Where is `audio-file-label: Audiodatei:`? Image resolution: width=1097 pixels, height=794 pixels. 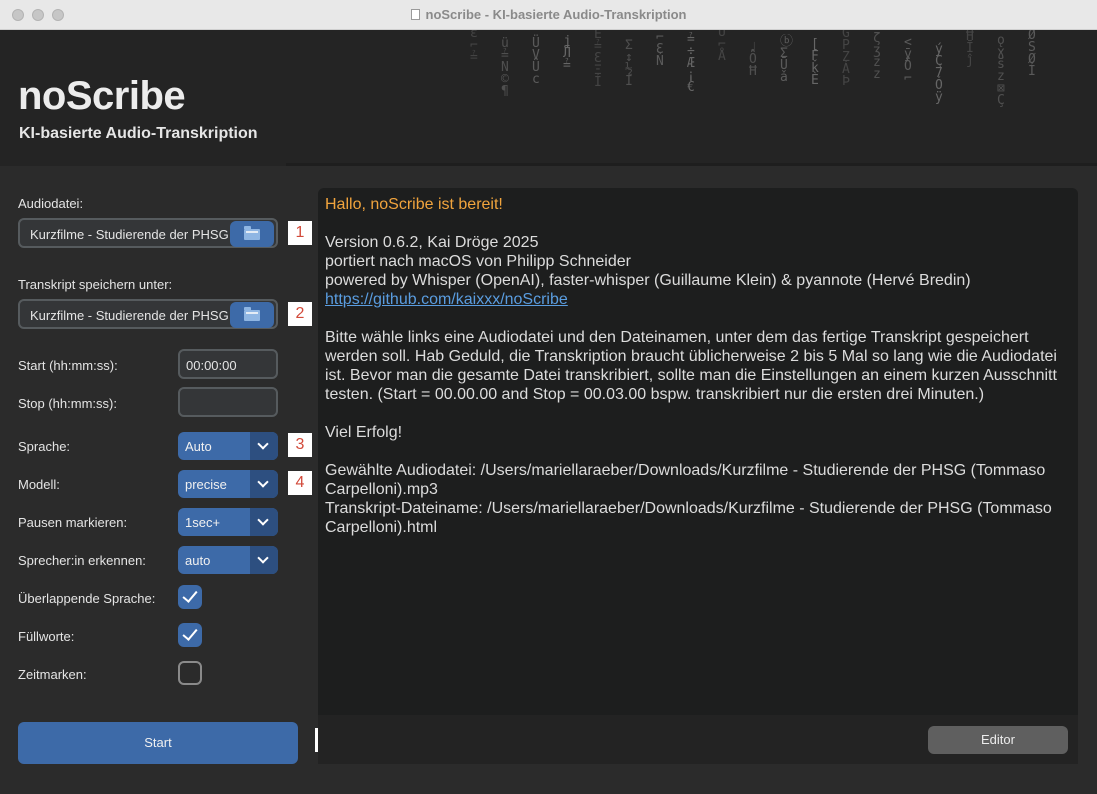
audio-file-label: Audiodatei: is located at coordinates (51, 203).